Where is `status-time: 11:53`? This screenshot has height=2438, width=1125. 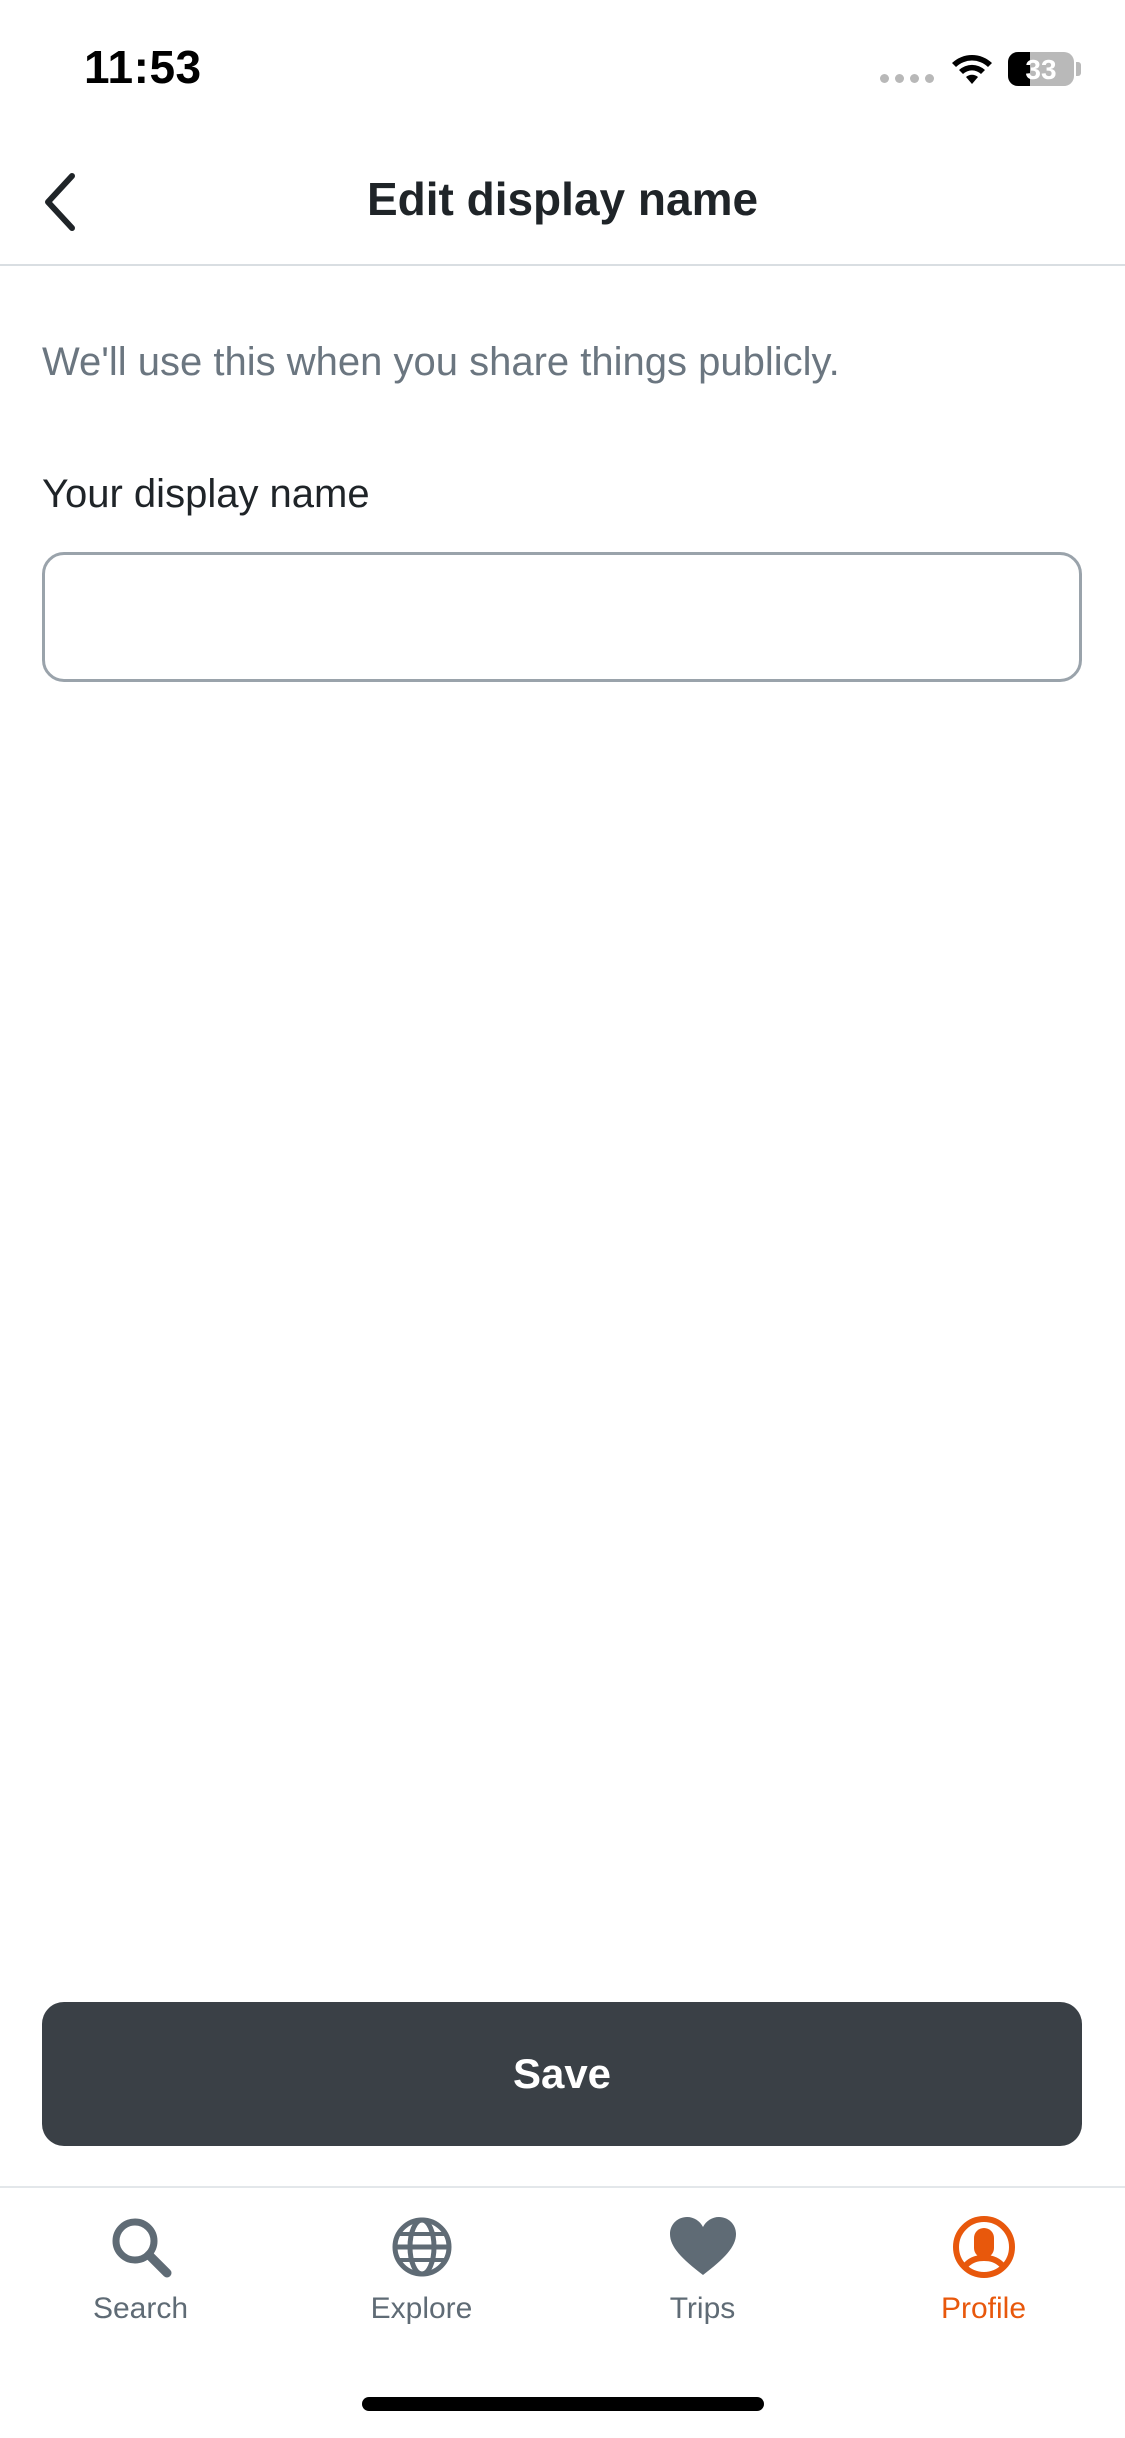 status-time: 11:53 is located at coordinates (143, 67).